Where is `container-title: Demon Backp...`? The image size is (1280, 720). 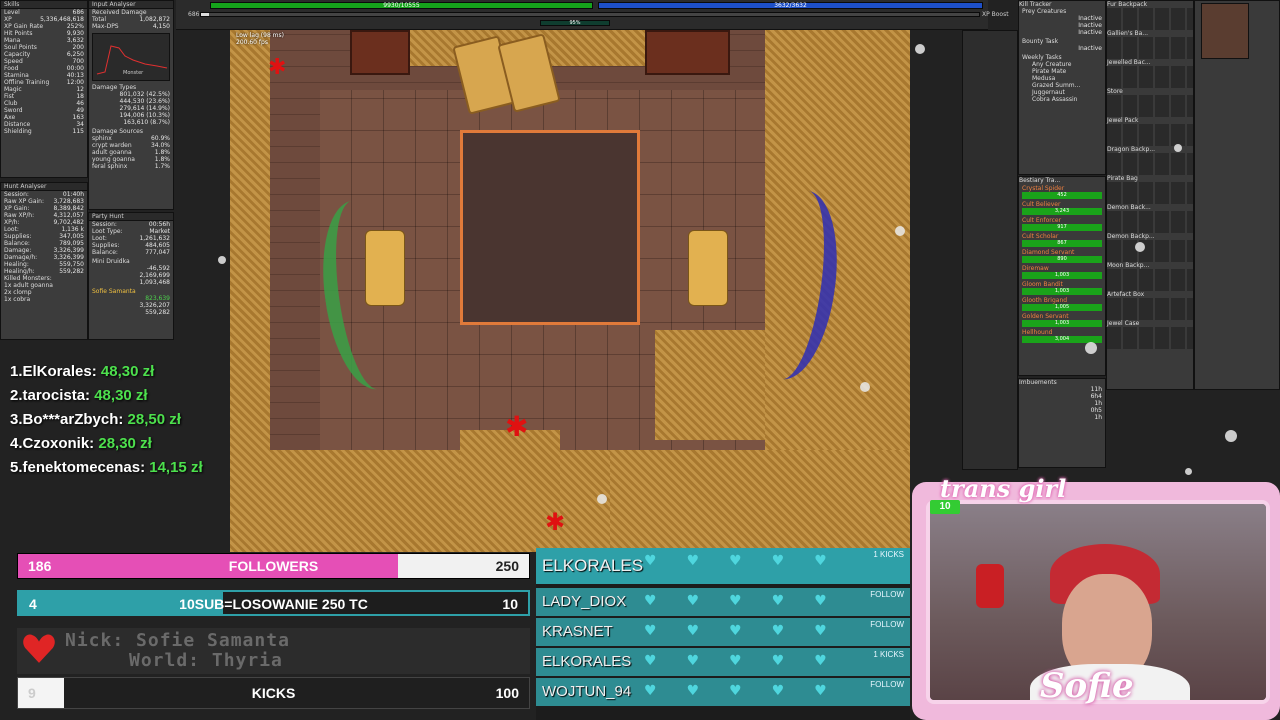 container-title: Demon Backp... is located at coordinates (1150, 236).